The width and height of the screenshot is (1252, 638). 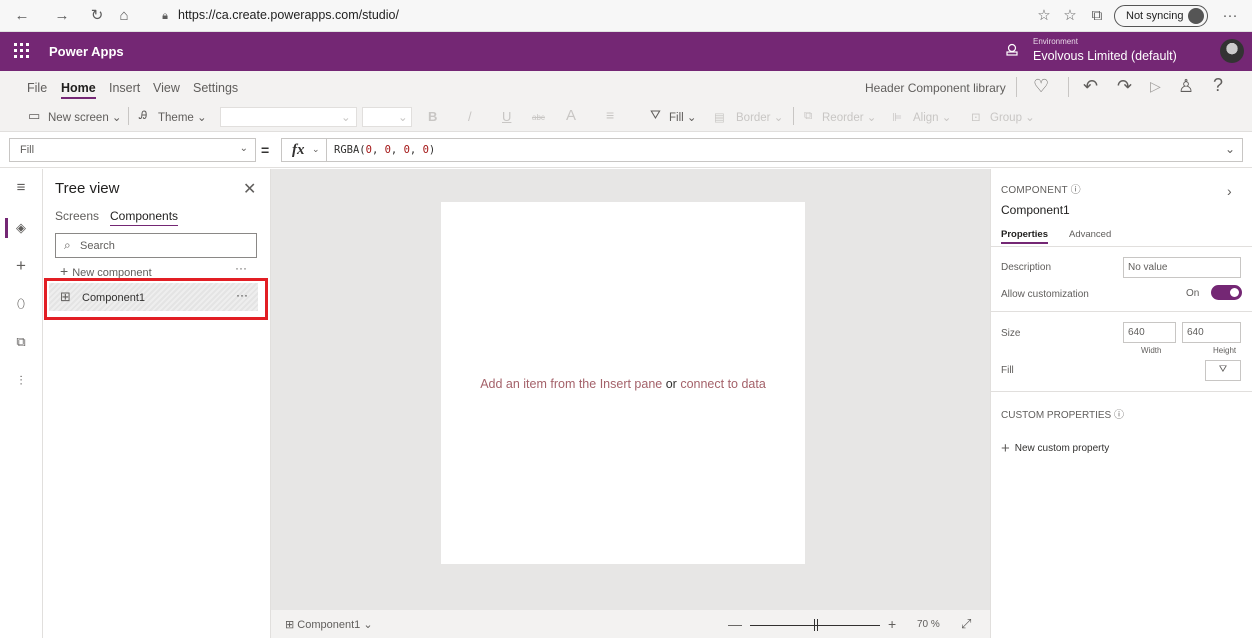 What do you see at coordinates (97, 16) in the screenshot?
I see `refresh-icon: ↻` at bounding box center [97, 16].